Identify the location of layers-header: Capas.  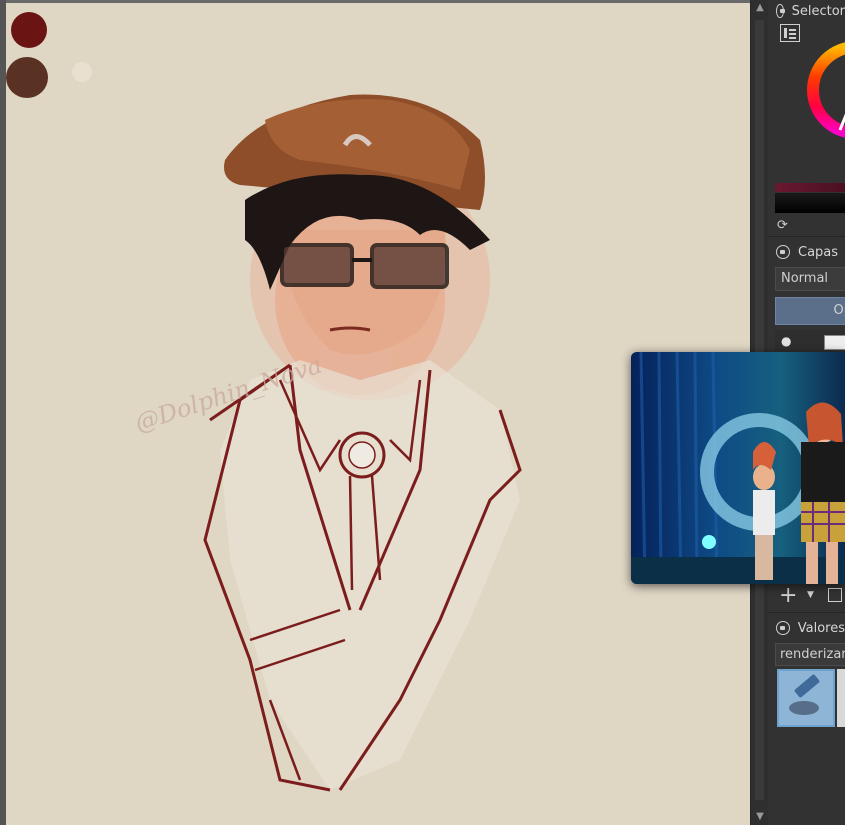
(806, 252).